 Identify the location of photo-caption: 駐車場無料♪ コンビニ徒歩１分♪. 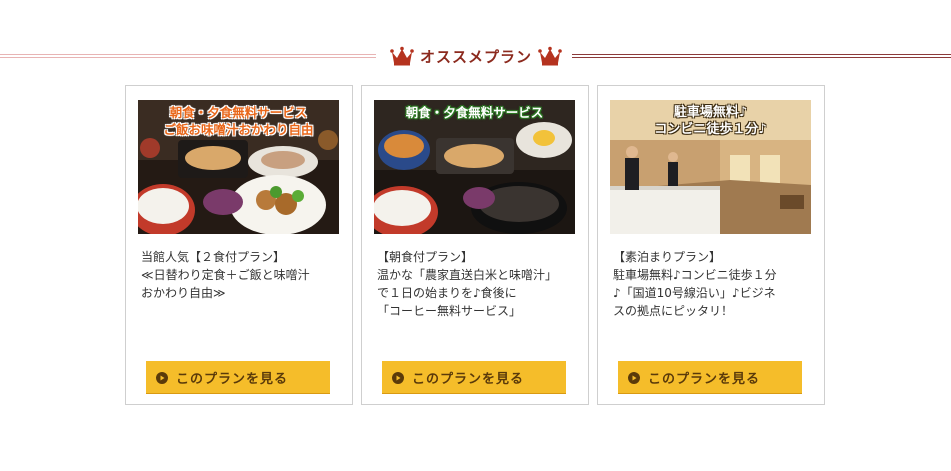
(710, 121).